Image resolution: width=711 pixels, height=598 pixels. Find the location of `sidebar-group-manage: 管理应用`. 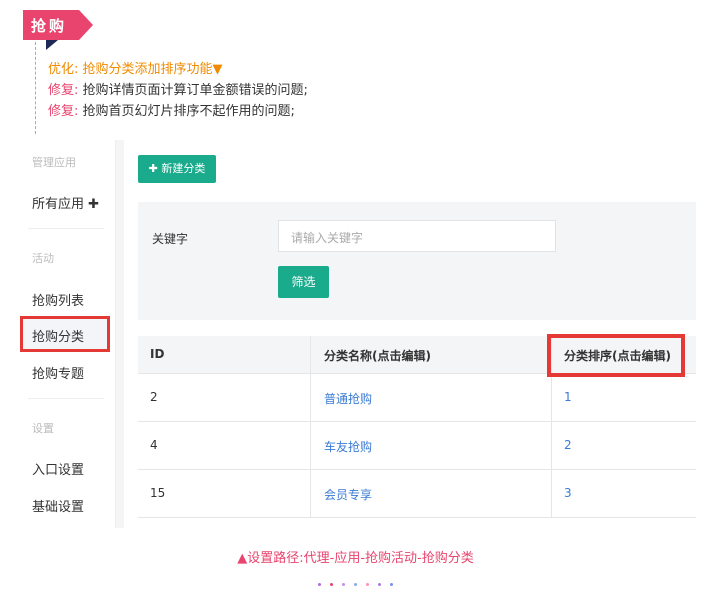

sidebar-group-manage: 管理应用 is located at coordinates (54, 162).